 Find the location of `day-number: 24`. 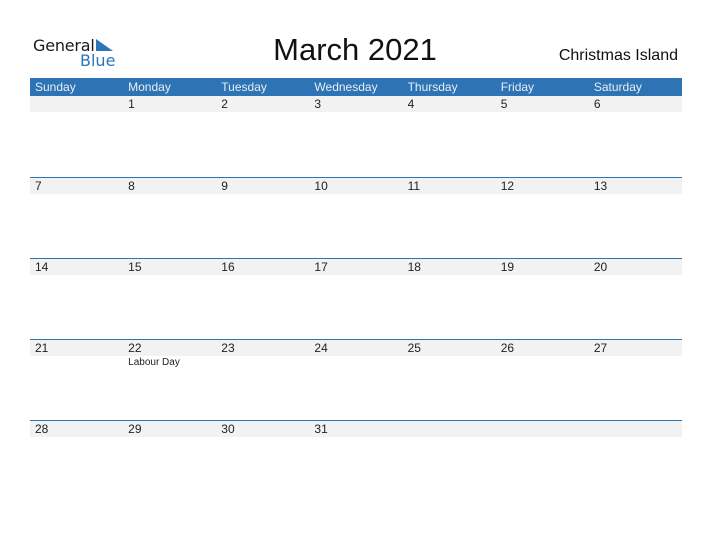

day-number: 24 is located at coordinates (321, 348).